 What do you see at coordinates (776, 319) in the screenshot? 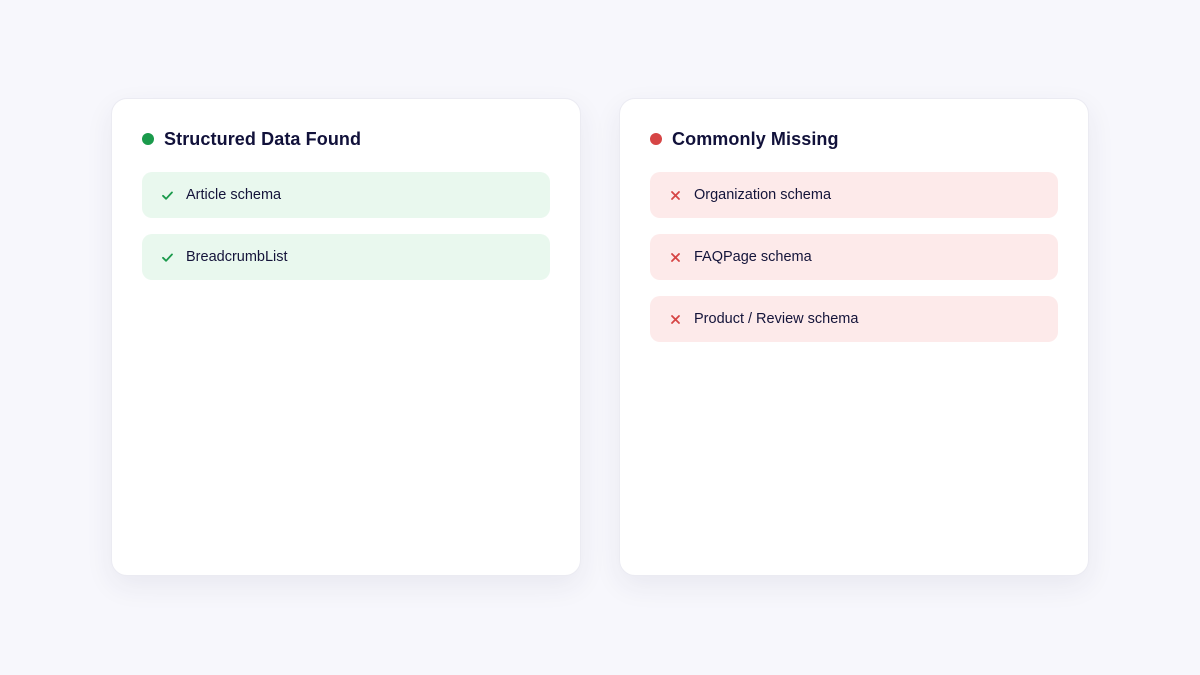
I see `item-label: Product / Review schema` at bounding box center [776, 319].